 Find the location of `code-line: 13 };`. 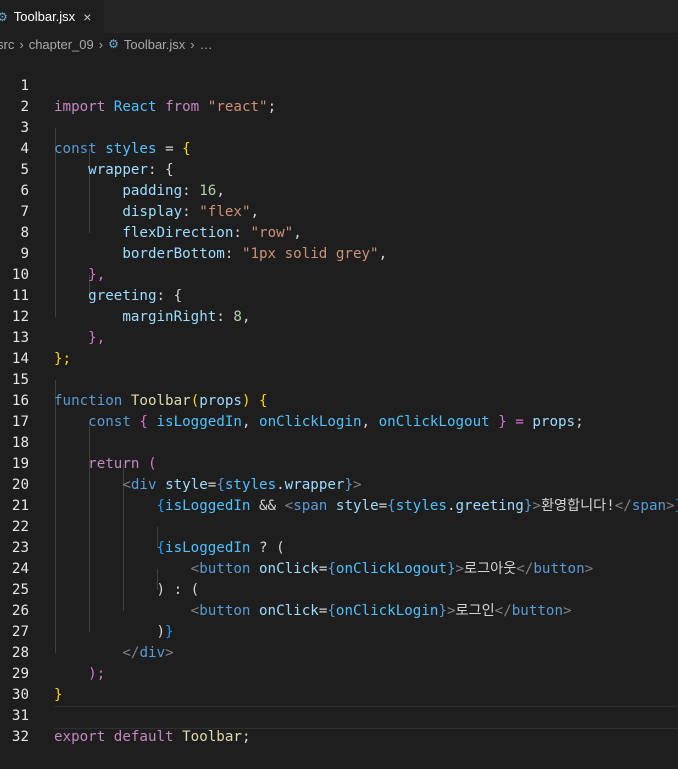

code-line: 13 }; is located at coordinates (339, 337).